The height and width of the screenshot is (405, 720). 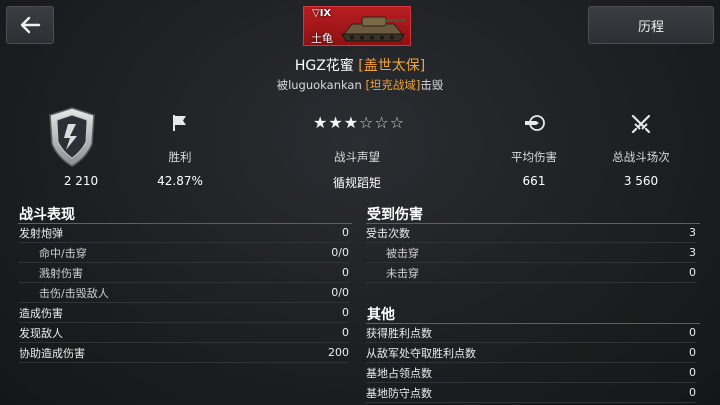 I want to click on rank-shield-icon, so click(x=72, y=137).